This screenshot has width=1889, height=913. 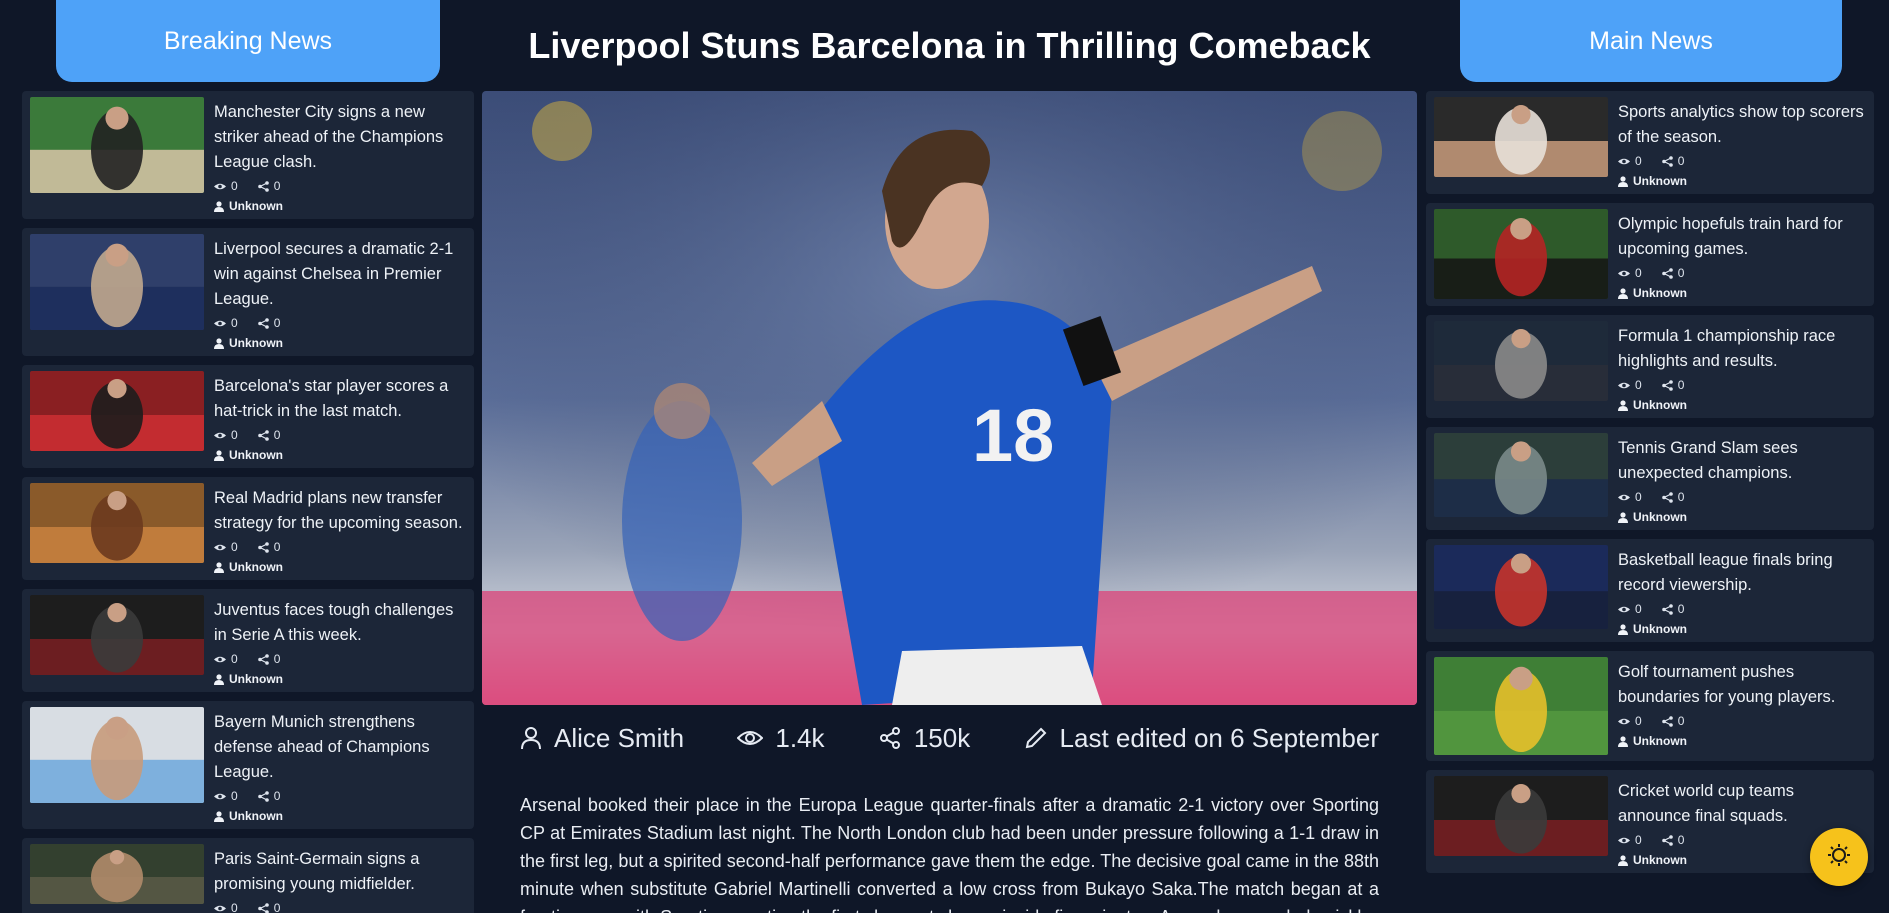 What do you see at coordinates (924, 738) in the screenshot?
I see `article-shares: 150k` at bounding box center [924, 738].